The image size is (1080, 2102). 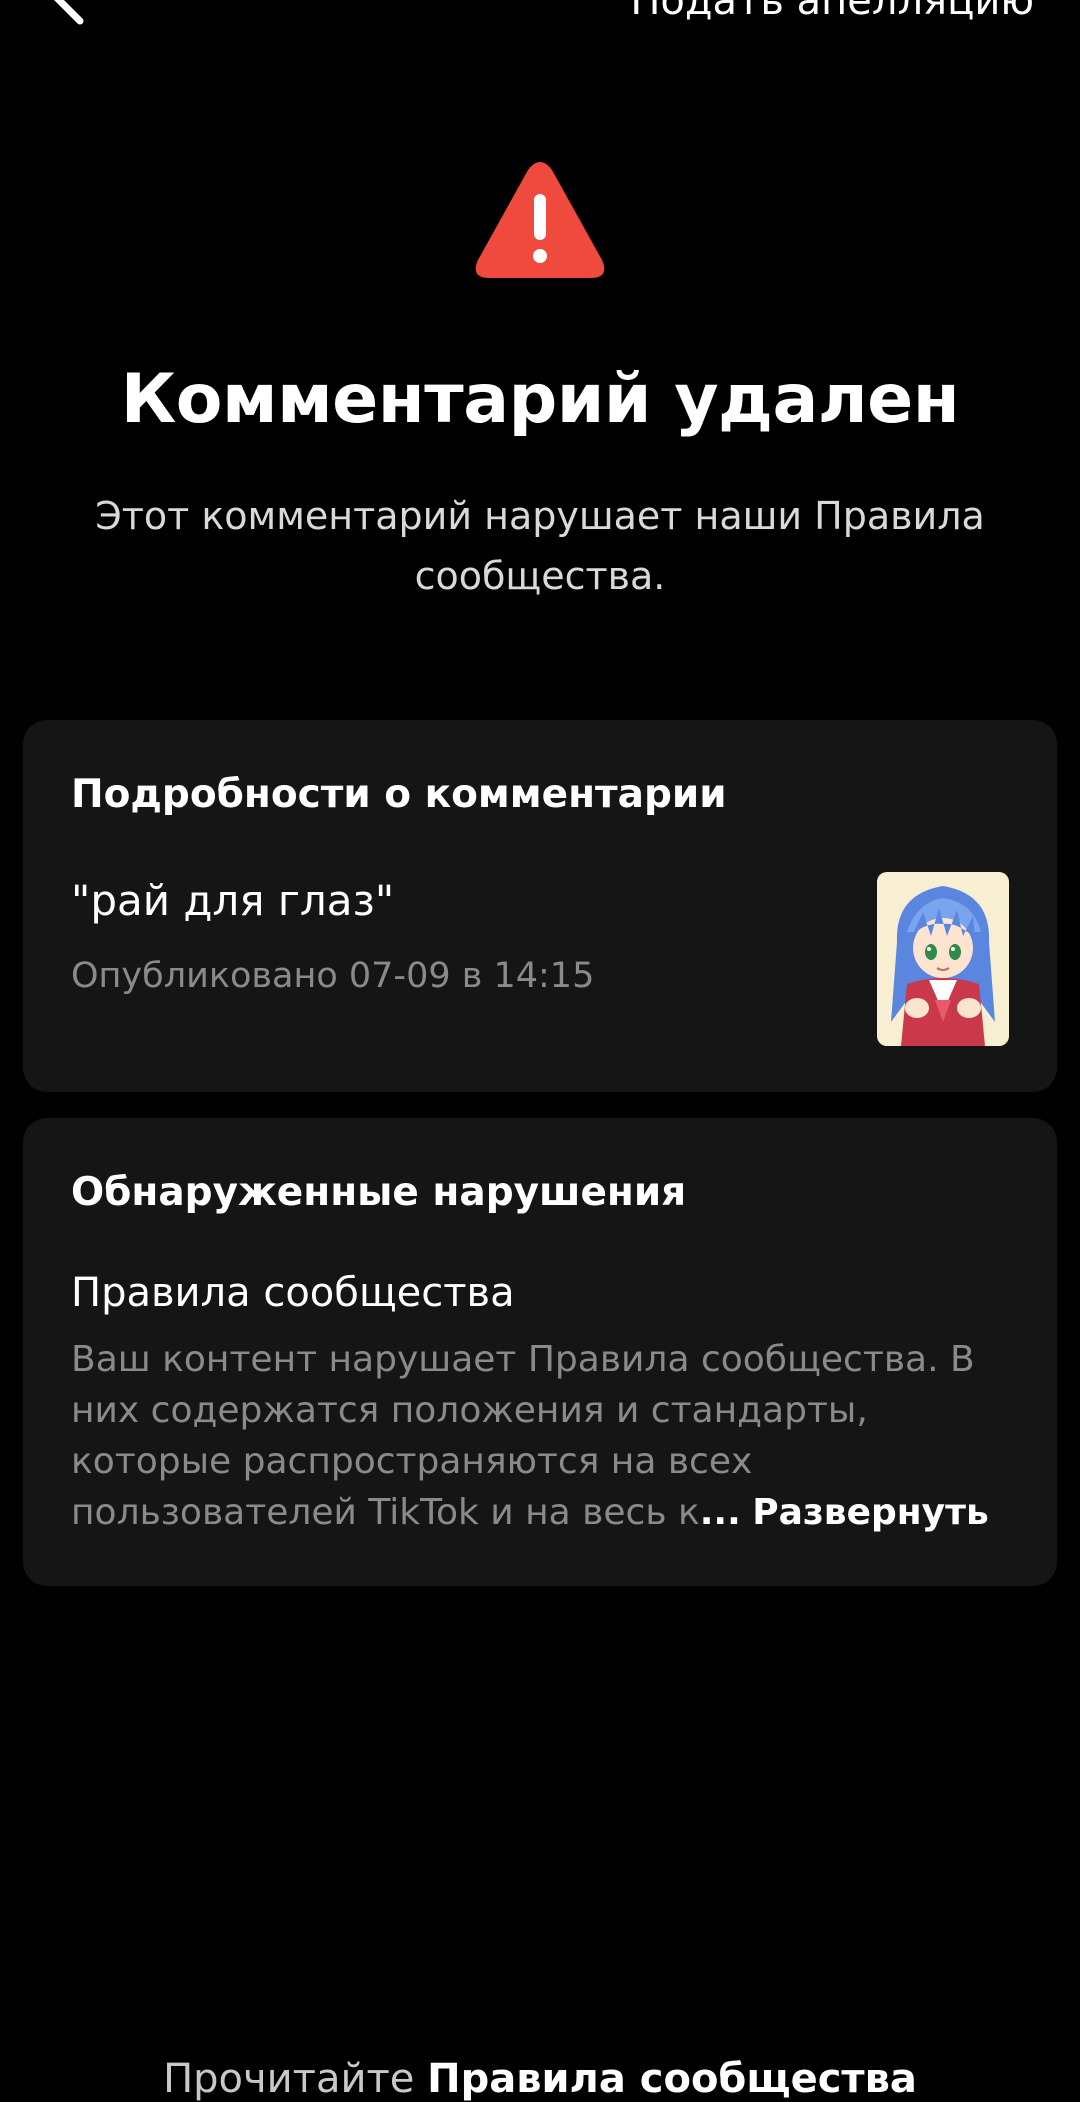 What do you see at coordinates (385, 1512) in the screenshot?
I see `rule-description-truncated: пользователей TikTok и на весь к` at bounding box center [385, 1512].